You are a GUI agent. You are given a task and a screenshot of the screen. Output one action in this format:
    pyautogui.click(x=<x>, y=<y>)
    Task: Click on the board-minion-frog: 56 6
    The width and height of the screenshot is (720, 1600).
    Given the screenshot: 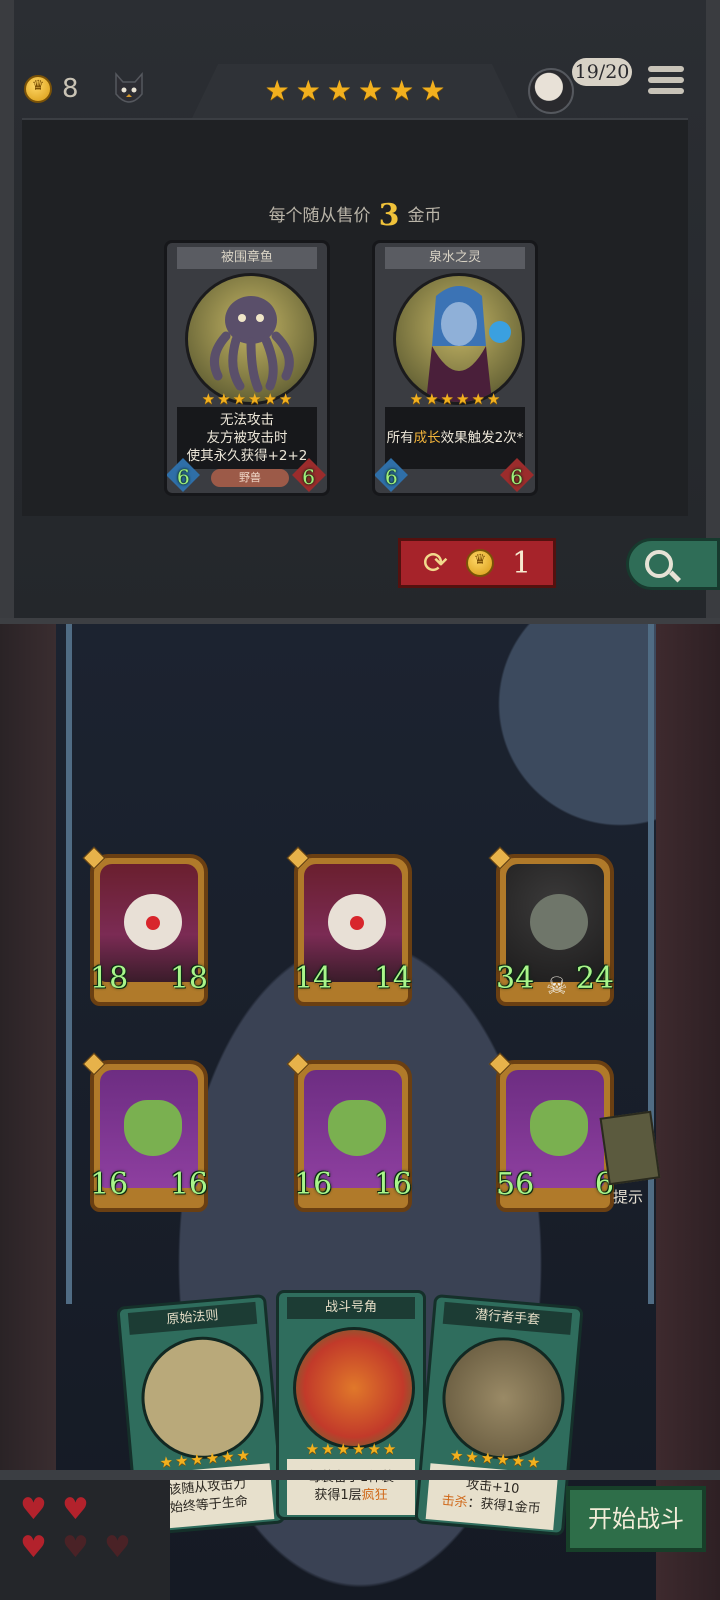 What is the action you would take?
    pyautogui.click(x=551, y=1132)
    